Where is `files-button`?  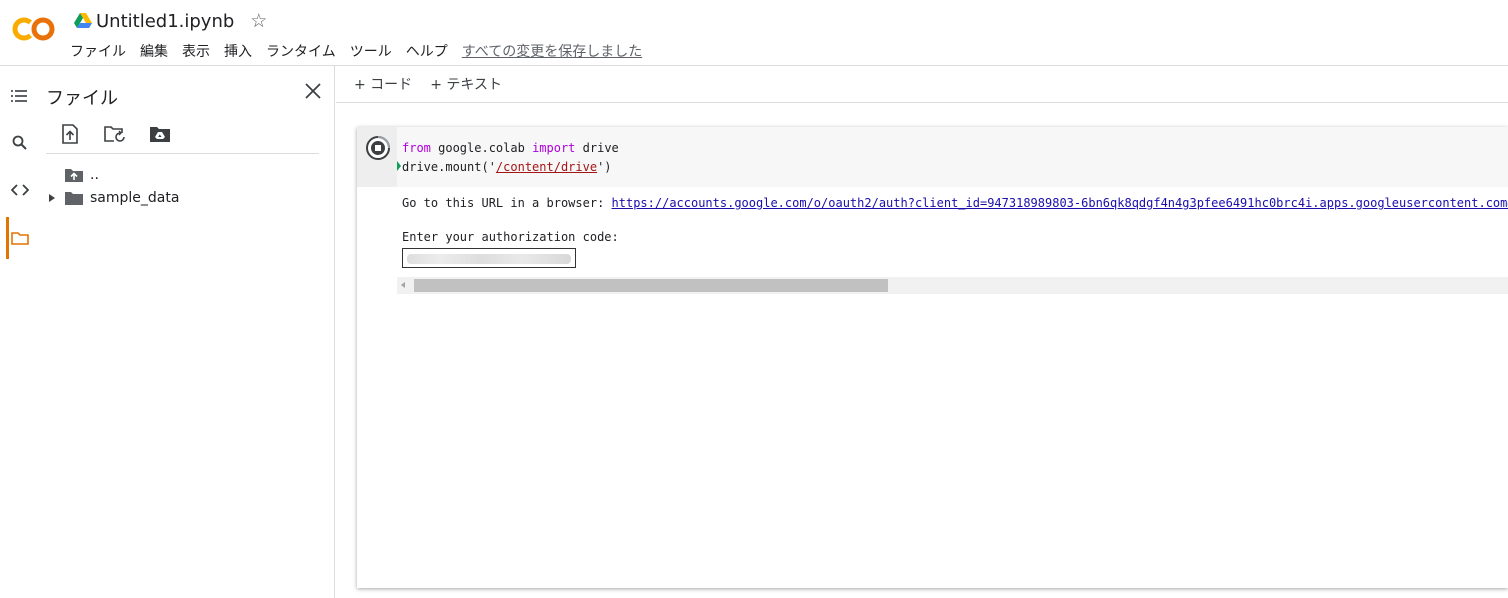 files-button is located at coordinates (20, 238).